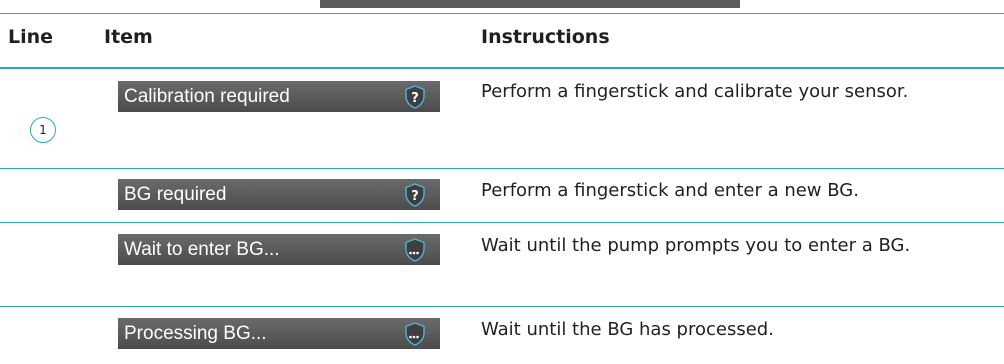 Image resolution: width=1004 pixels, height=364 pixels. Describe the element at coordinates (31, 37) in the screenshot. I see `column-header-line: Line` at that location.